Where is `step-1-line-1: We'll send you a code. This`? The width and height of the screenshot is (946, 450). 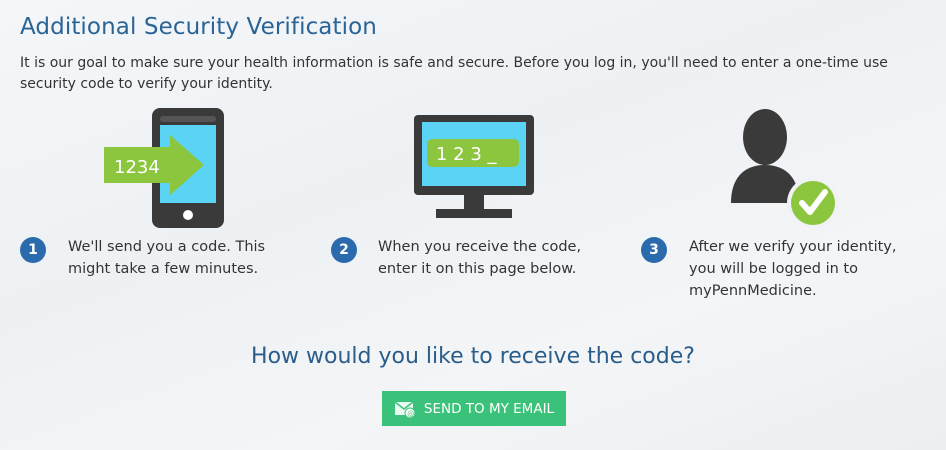 step-1-line-1: We'll send you a code. This is located at coordinates (167, 247).